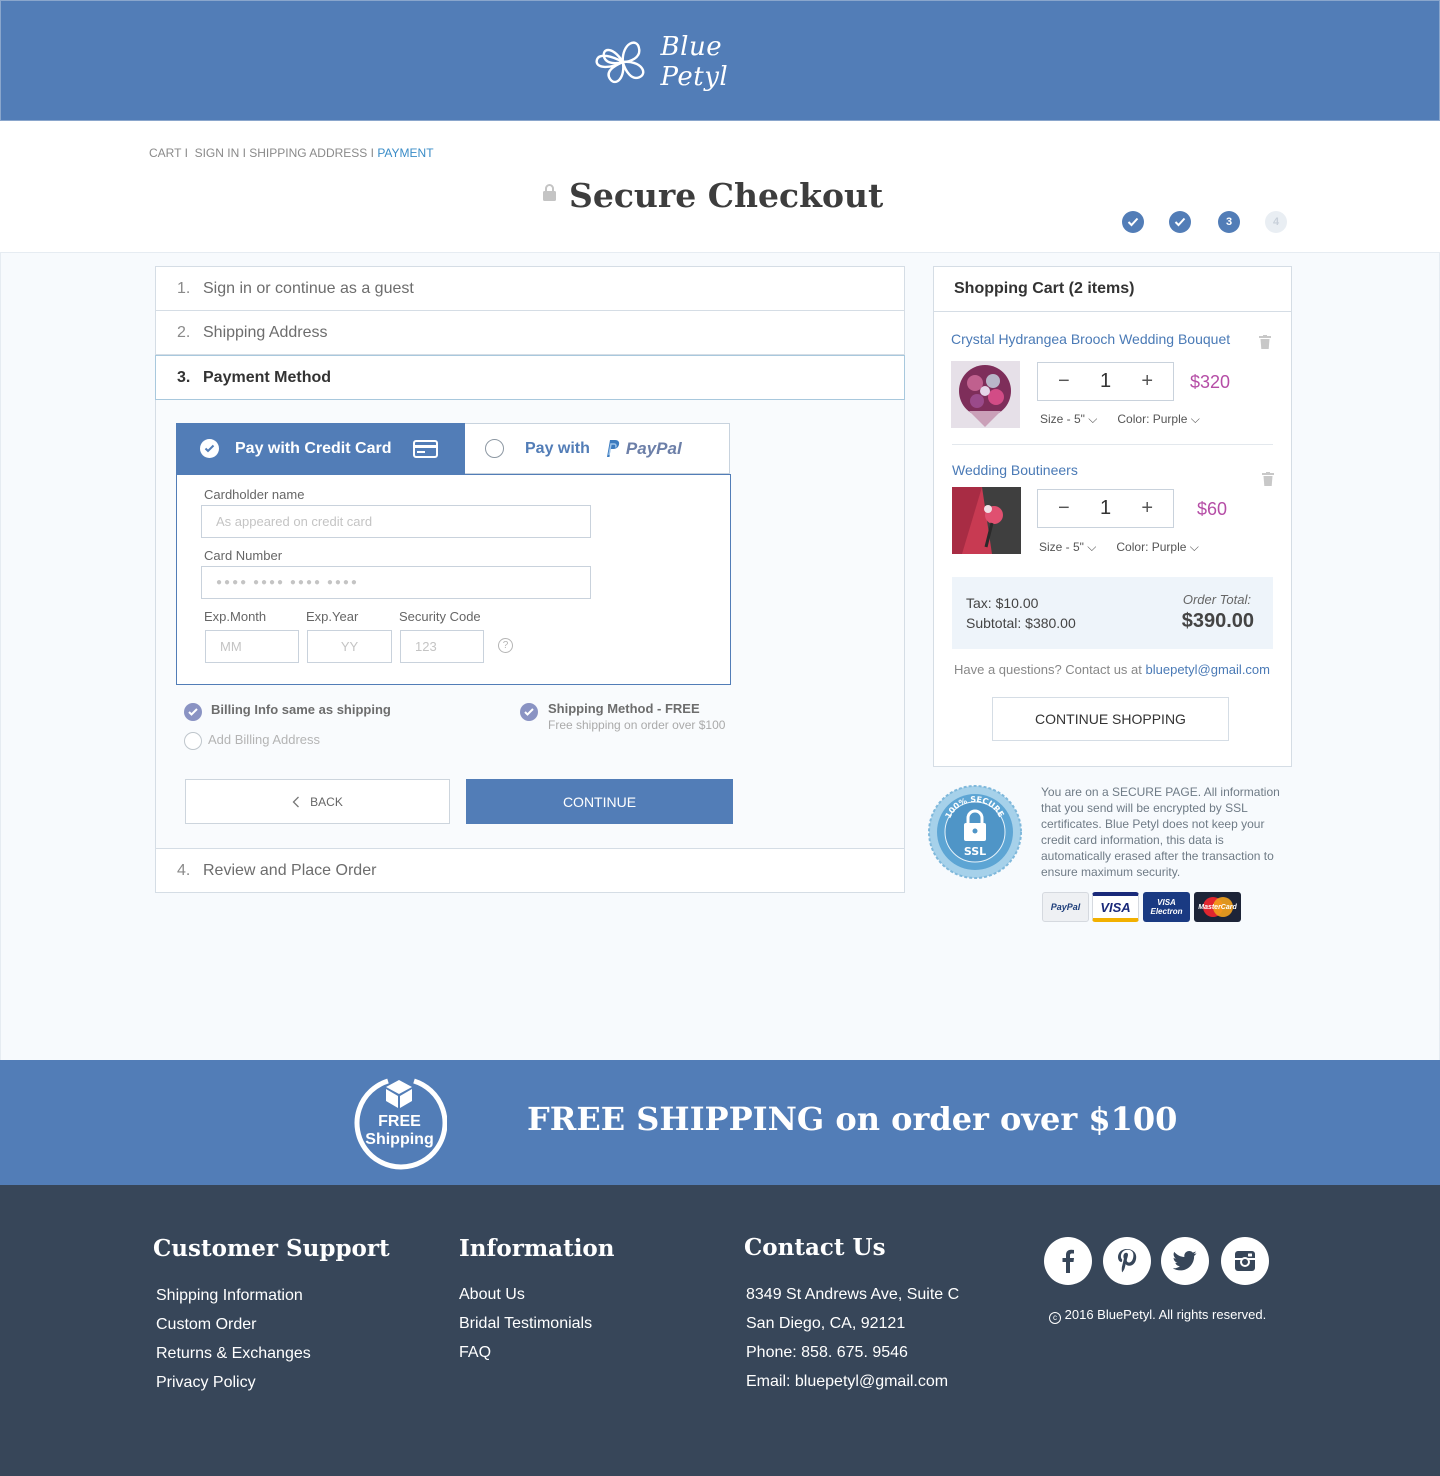 The width and height of the screenshot is (1440, 1476). I want to click on instagram-icon, so click(1245, 1261).